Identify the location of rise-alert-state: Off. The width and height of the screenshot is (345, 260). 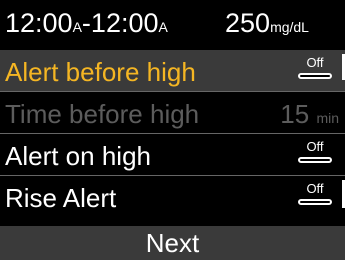
(315, 188).